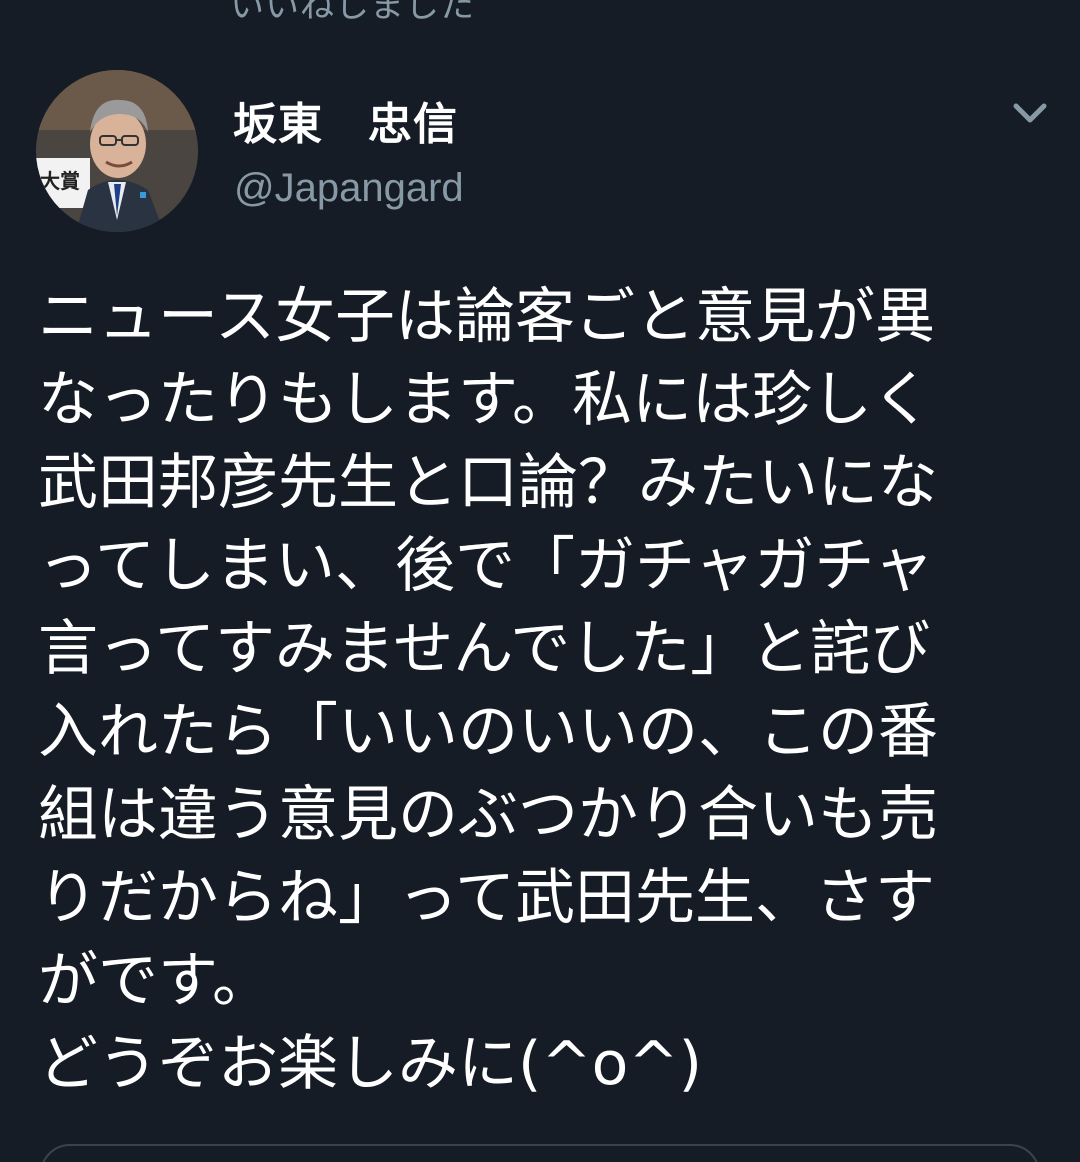 The height and width of the screenshot is (1162, 1080). I want to click on tweet-line: どうぞお楽しみに(^o^), so click(370, 1064).